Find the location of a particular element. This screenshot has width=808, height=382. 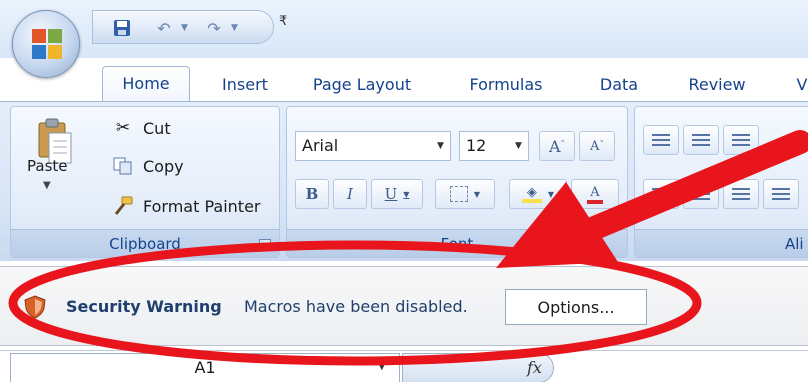

align-top-icon is located at coordinates (661, 140).